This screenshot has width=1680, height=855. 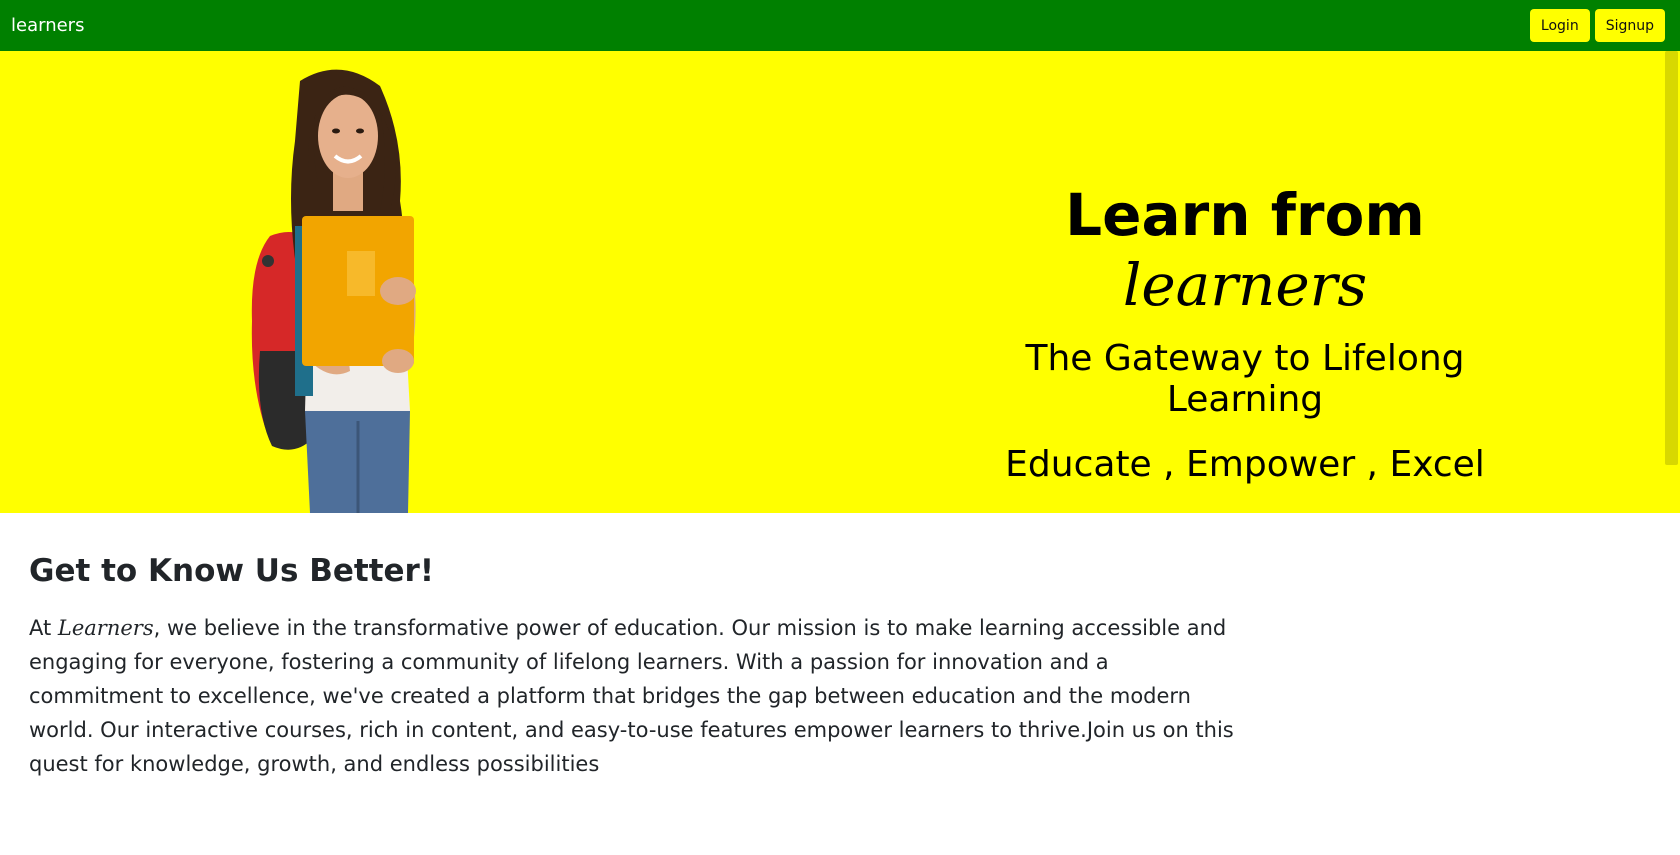 I want to click on about-text-script: Learners, so click(x=105, y=628).